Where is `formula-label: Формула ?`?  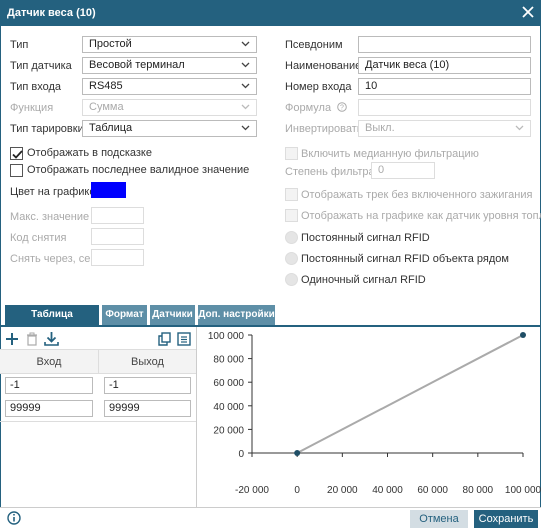
formula-label: Формула ? is located at coordinates (316, 108).